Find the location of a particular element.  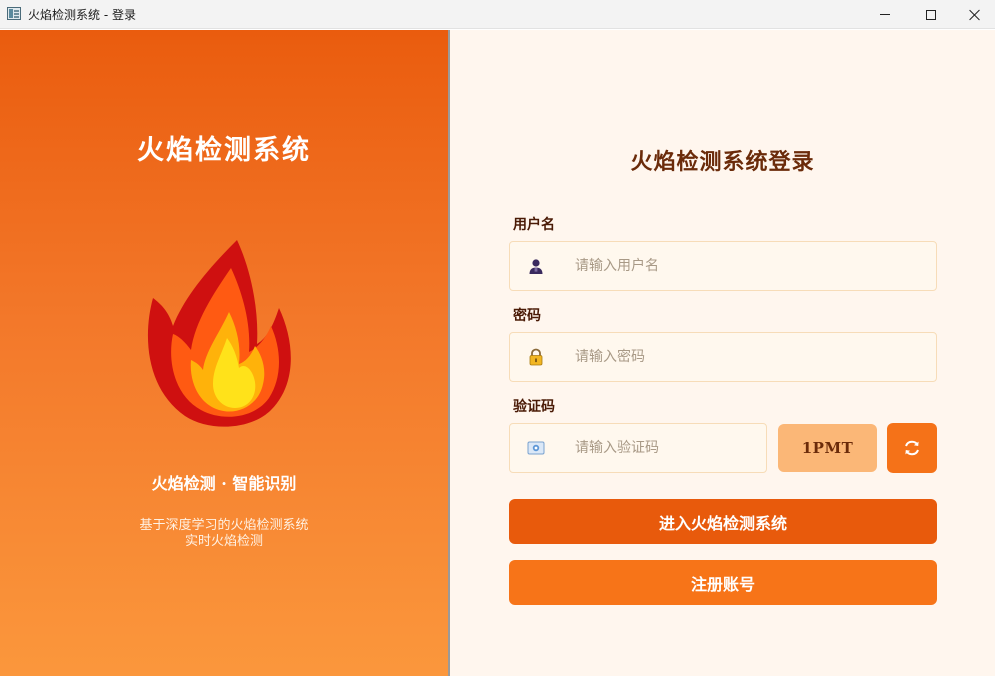

maximize-icon is located at coordinates (931, 14).